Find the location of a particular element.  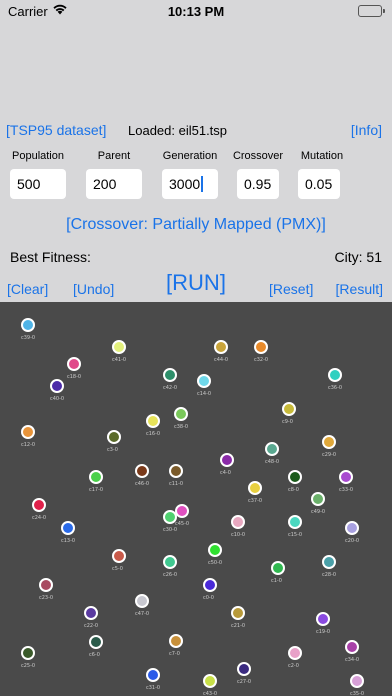

city-label: c16-0 is located at coordinates (153, 434).